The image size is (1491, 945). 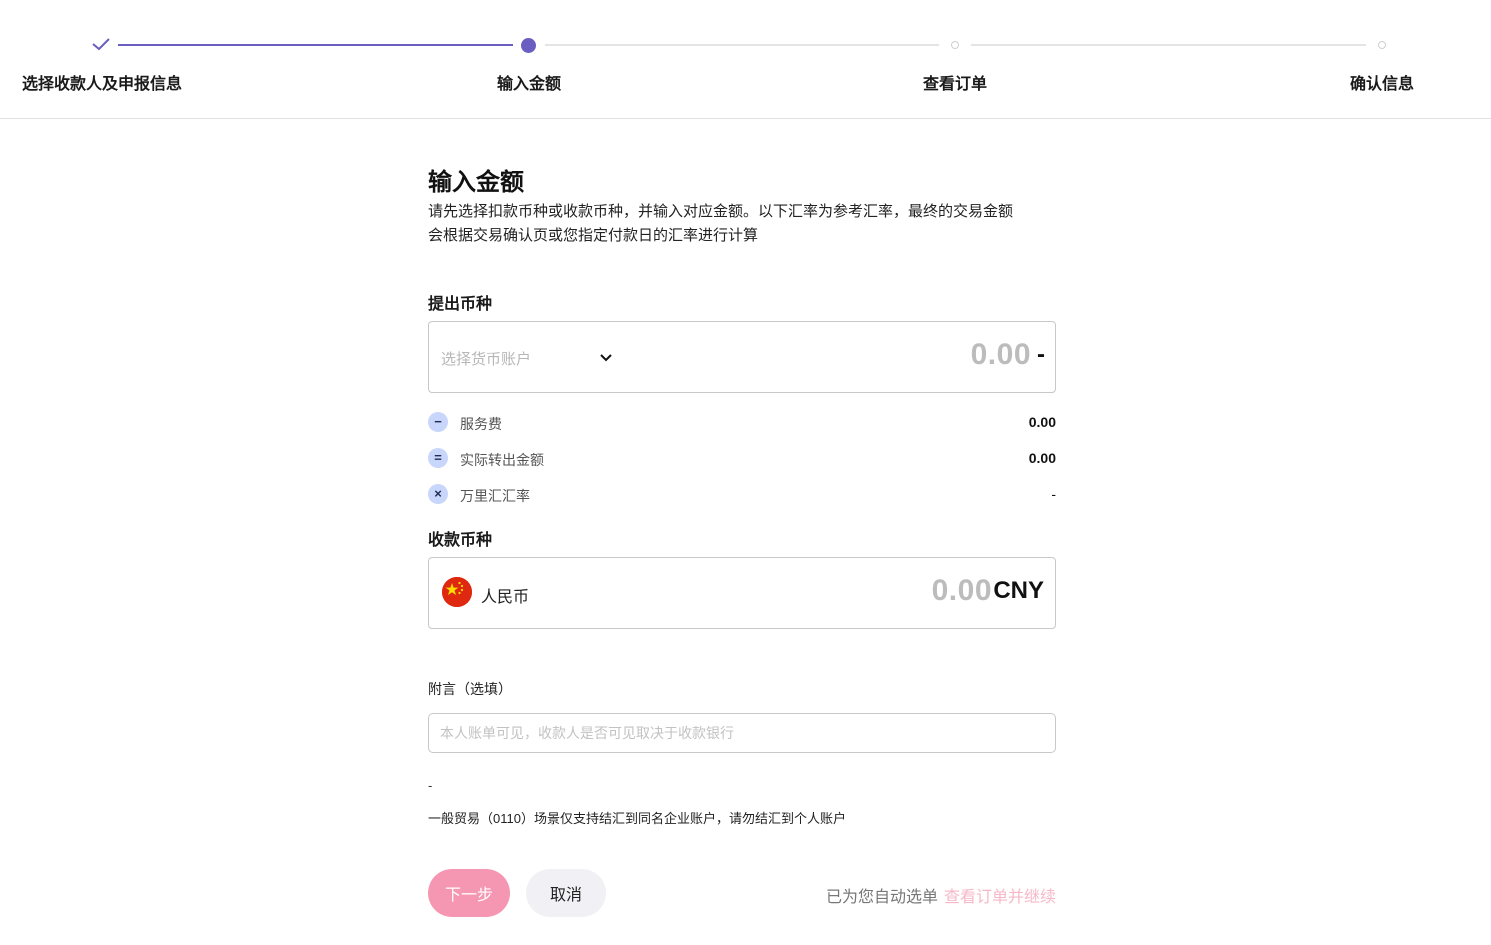 I want to click on note-input, so click(x=742, y=733).